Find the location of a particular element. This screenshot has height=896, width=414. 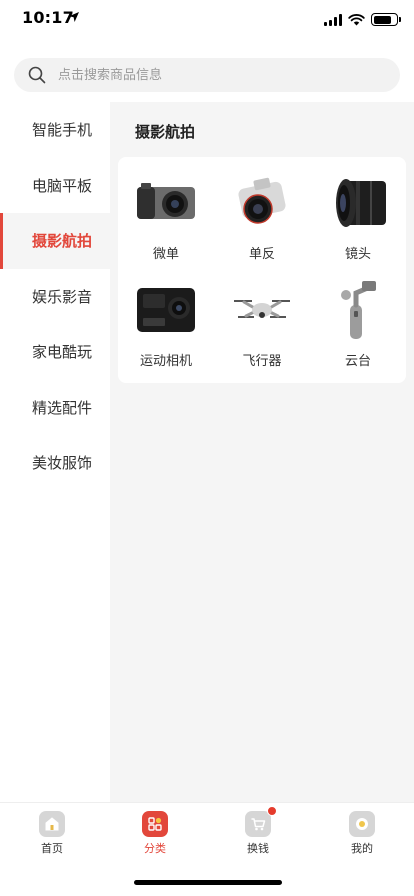

product-label: 运动相机 is located at coordinates (165, 361).